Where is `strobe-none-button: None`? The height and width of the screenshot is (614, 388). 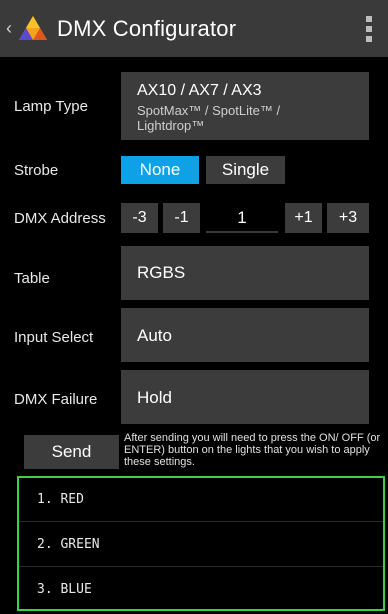 strobe-none-button: None is located at coordinates (160, 170).